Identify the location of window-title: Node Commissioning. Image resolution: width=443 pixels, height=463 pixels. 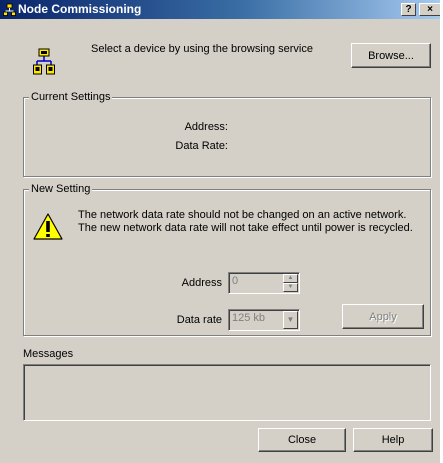
(80, 9).